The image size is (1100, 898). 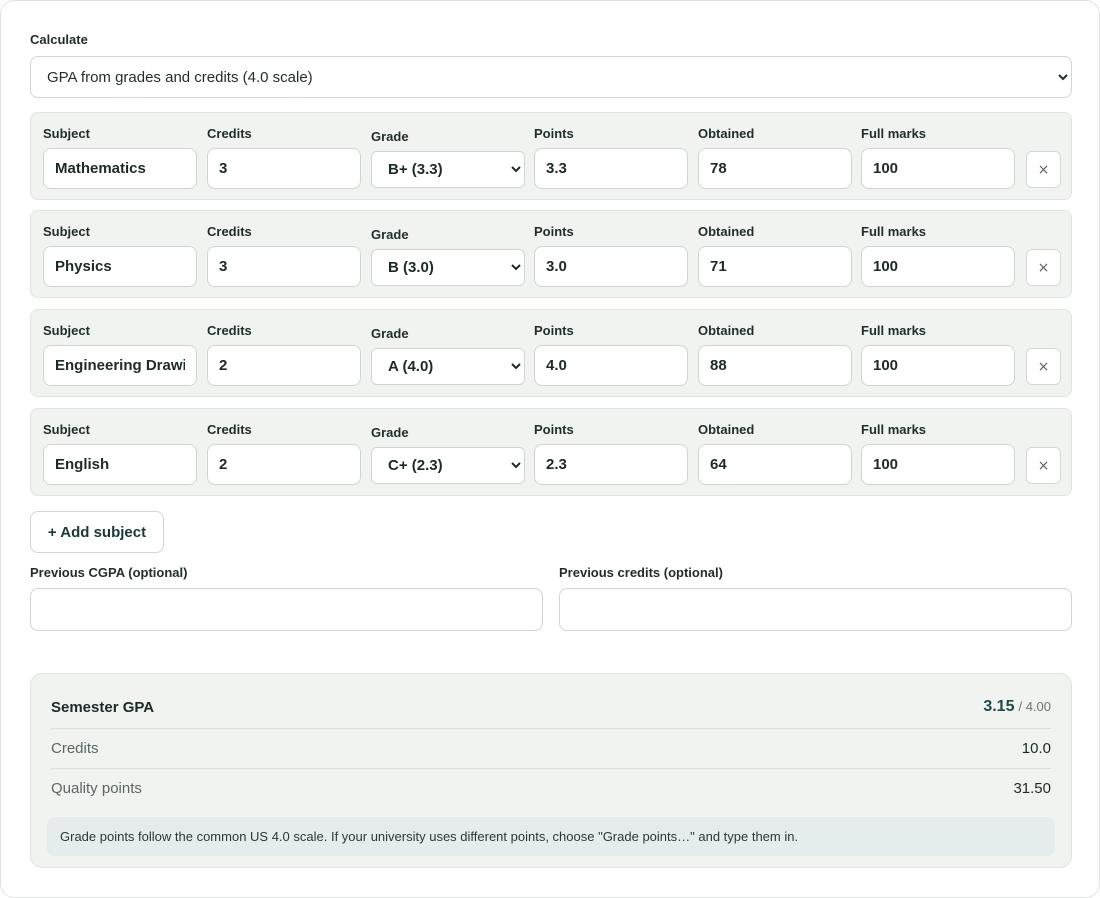 I want to click on grade-select: B (3.0), so click(x=448, y=267).